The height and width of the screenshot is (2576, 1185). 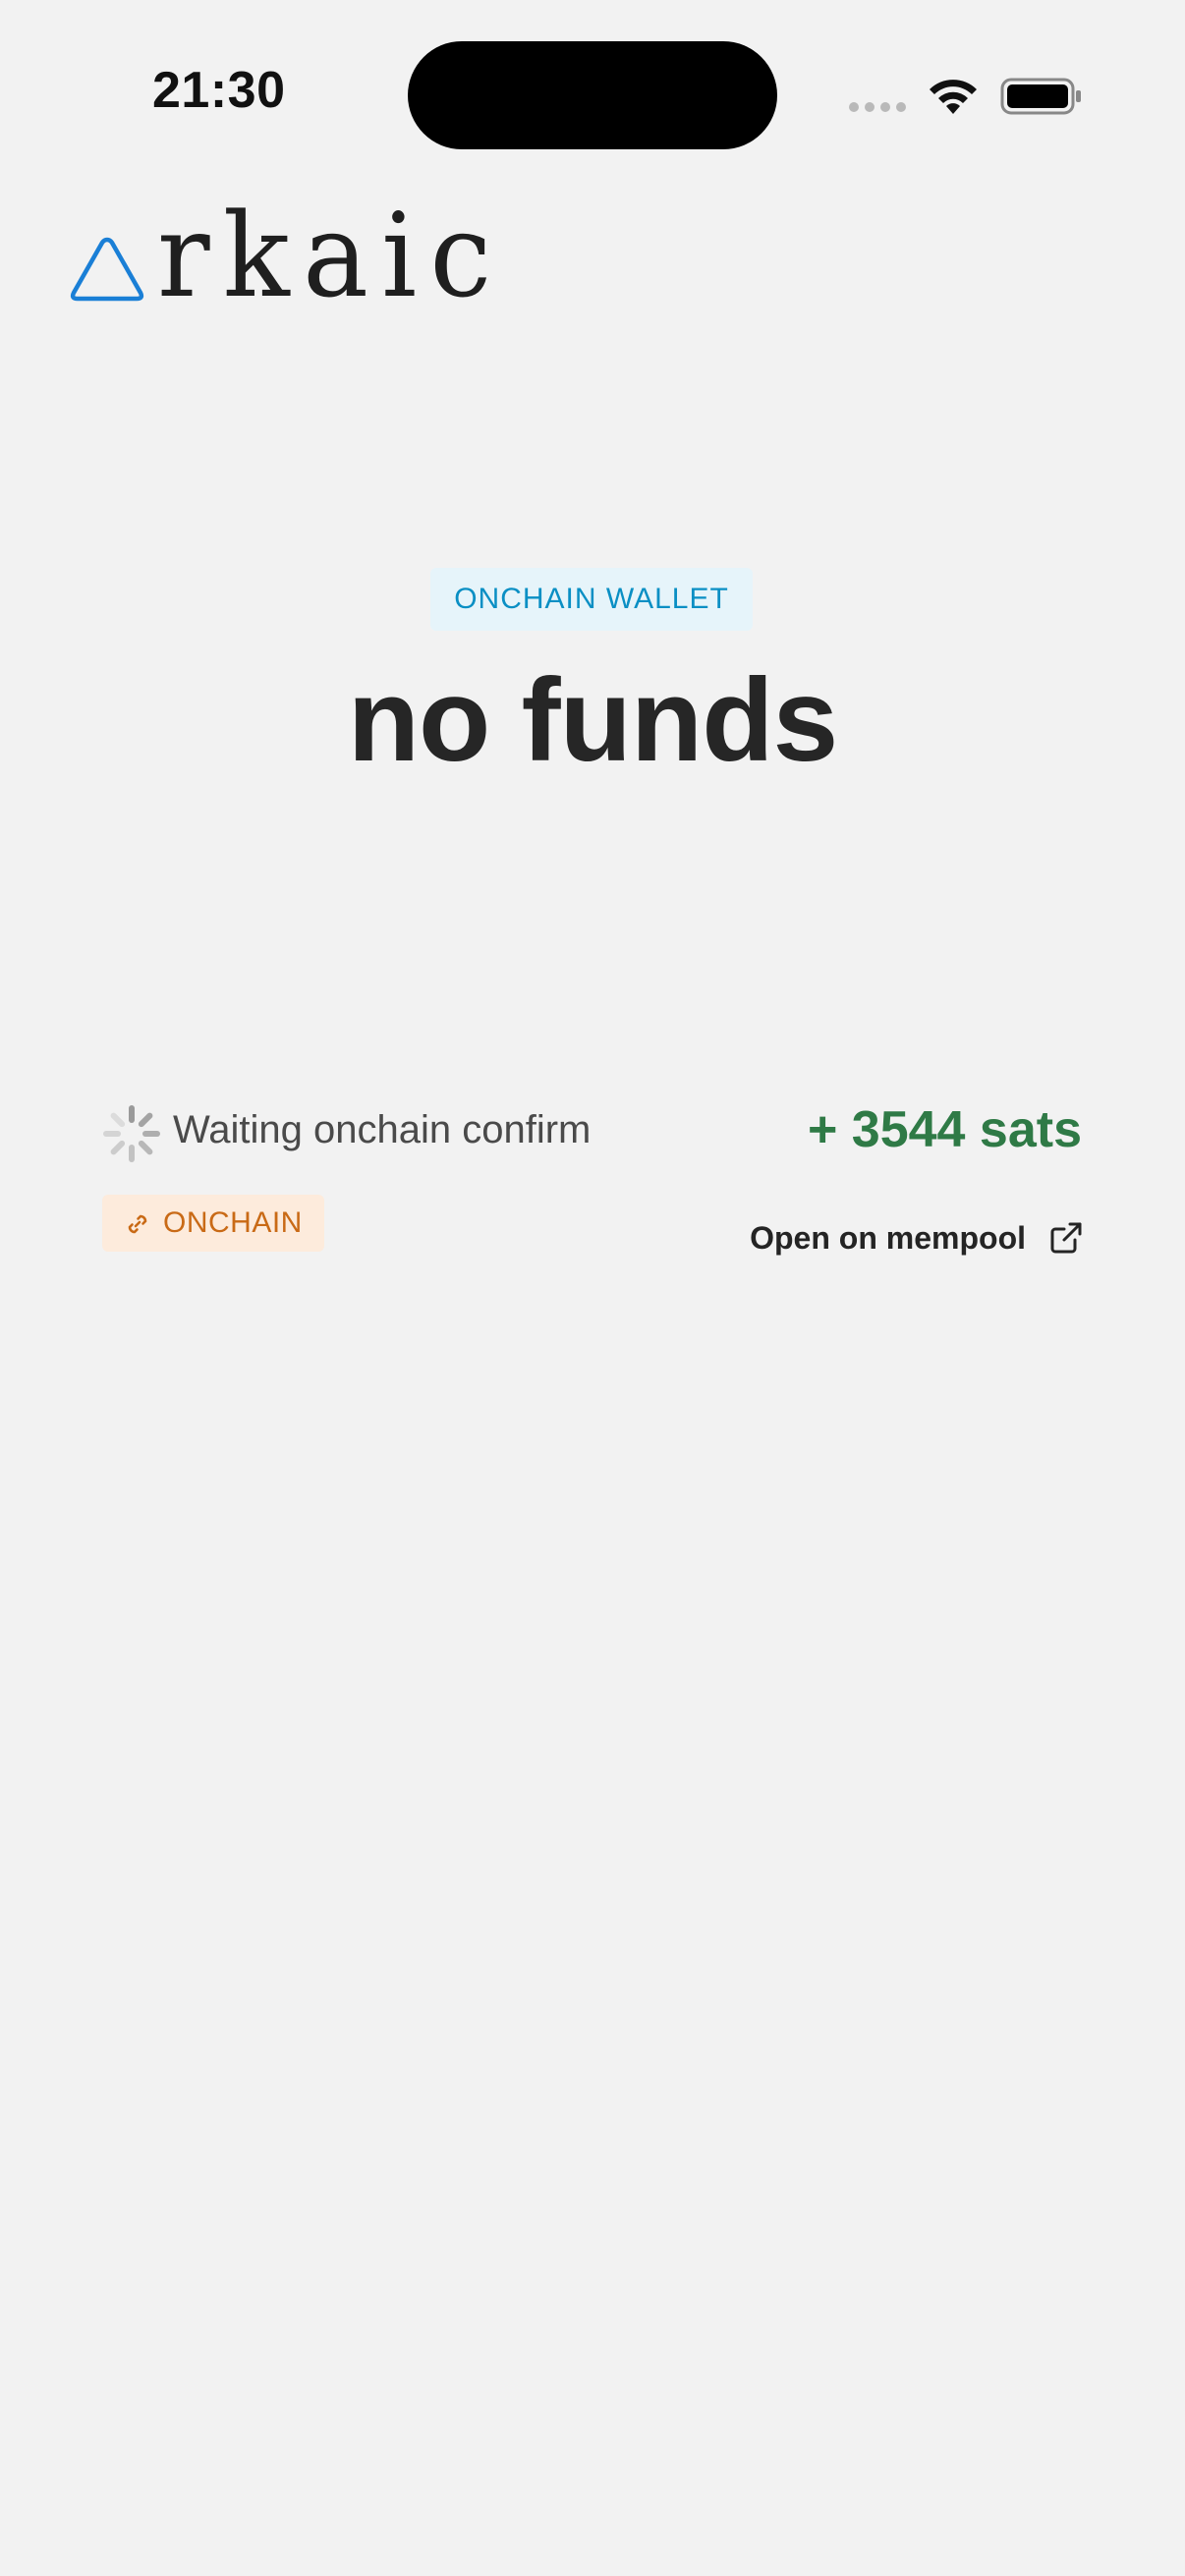 I want to click on balance-amount: no funds, so click(x=593, y=720).